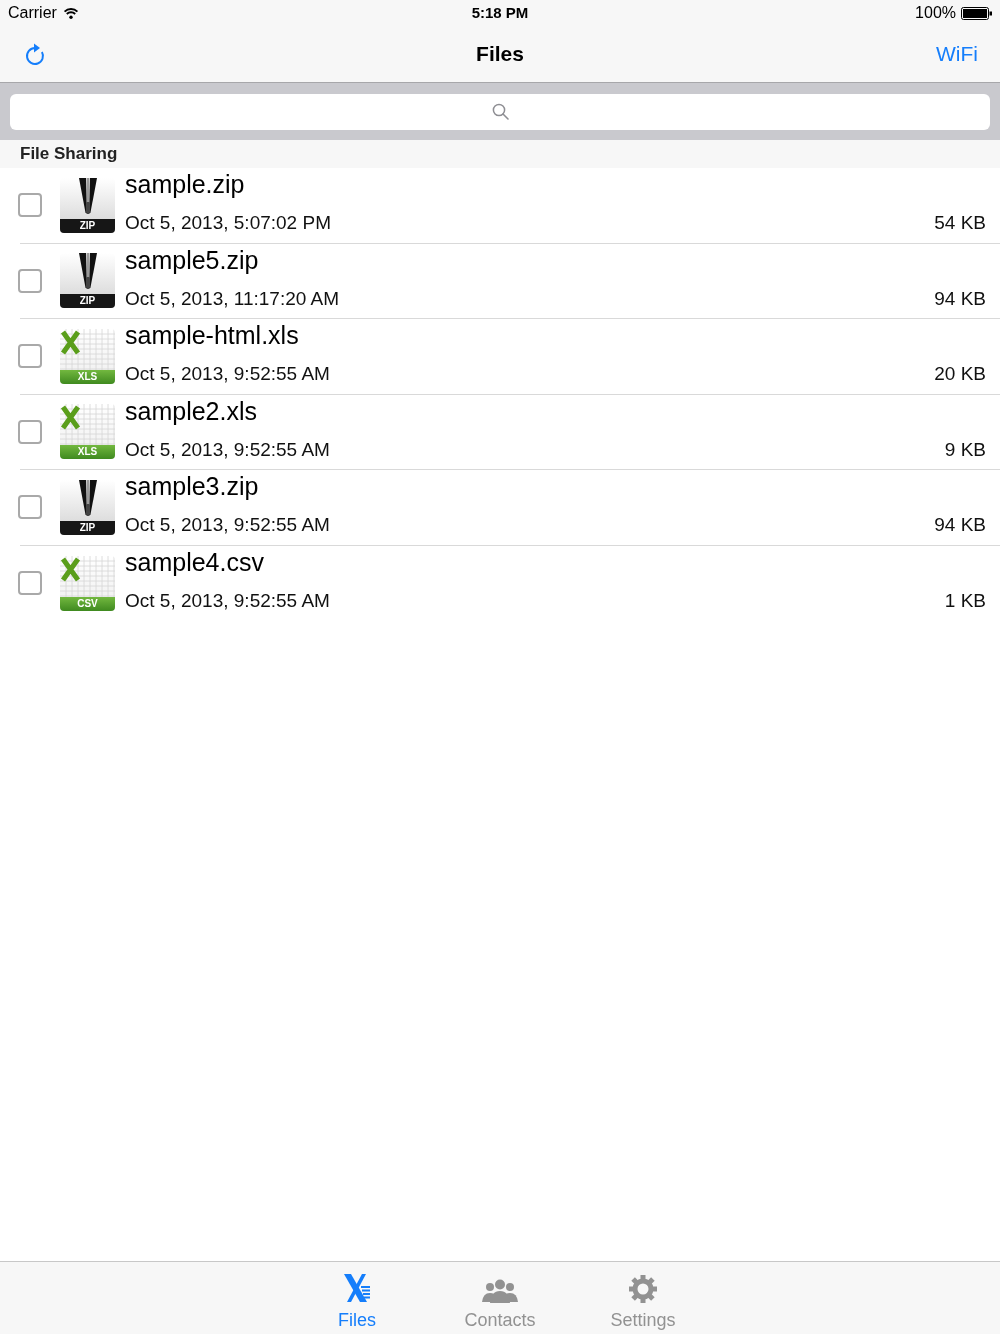 This screenshot has height=1334, width=1000. Describe the element at coordinates (212, 335) in the screenshot. I see `file-name: sample-html.xls` at that location.